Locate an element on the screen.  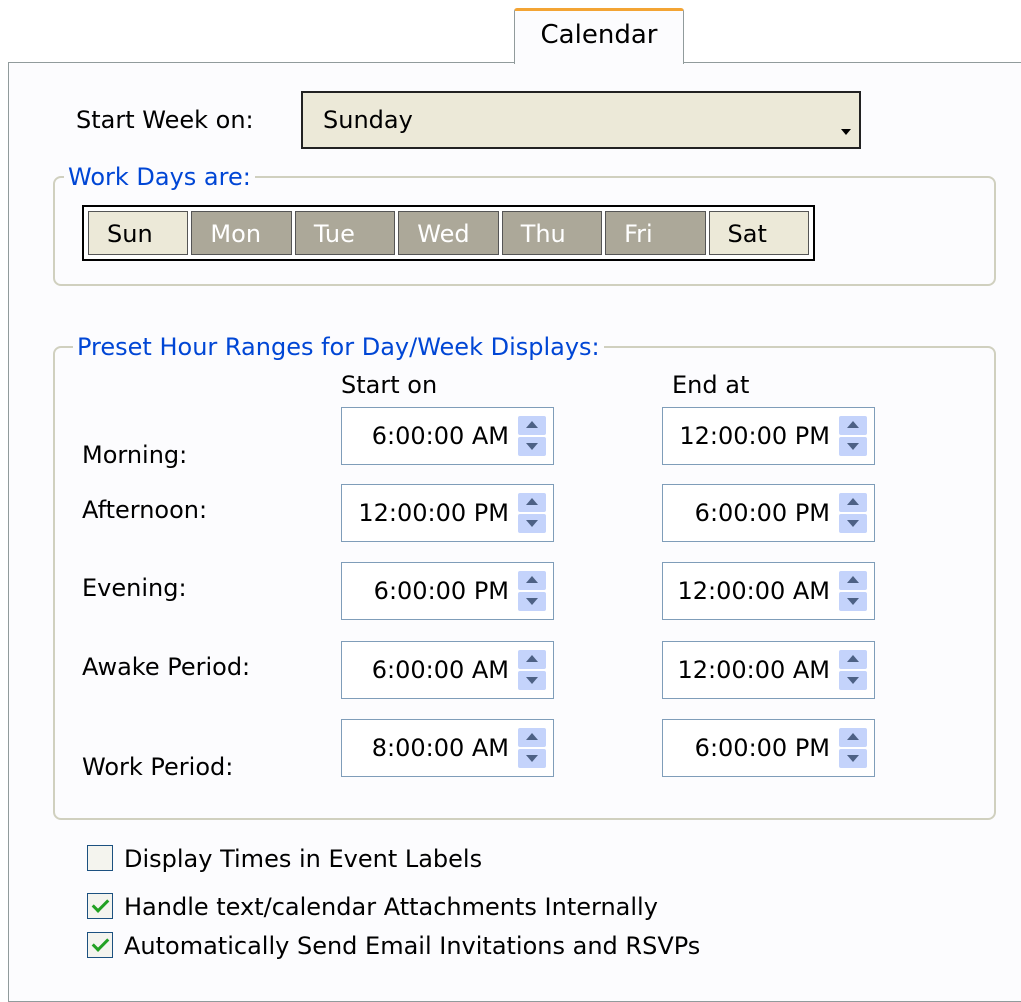
start-week-value: Sunday is located at coordinates (368, 120).